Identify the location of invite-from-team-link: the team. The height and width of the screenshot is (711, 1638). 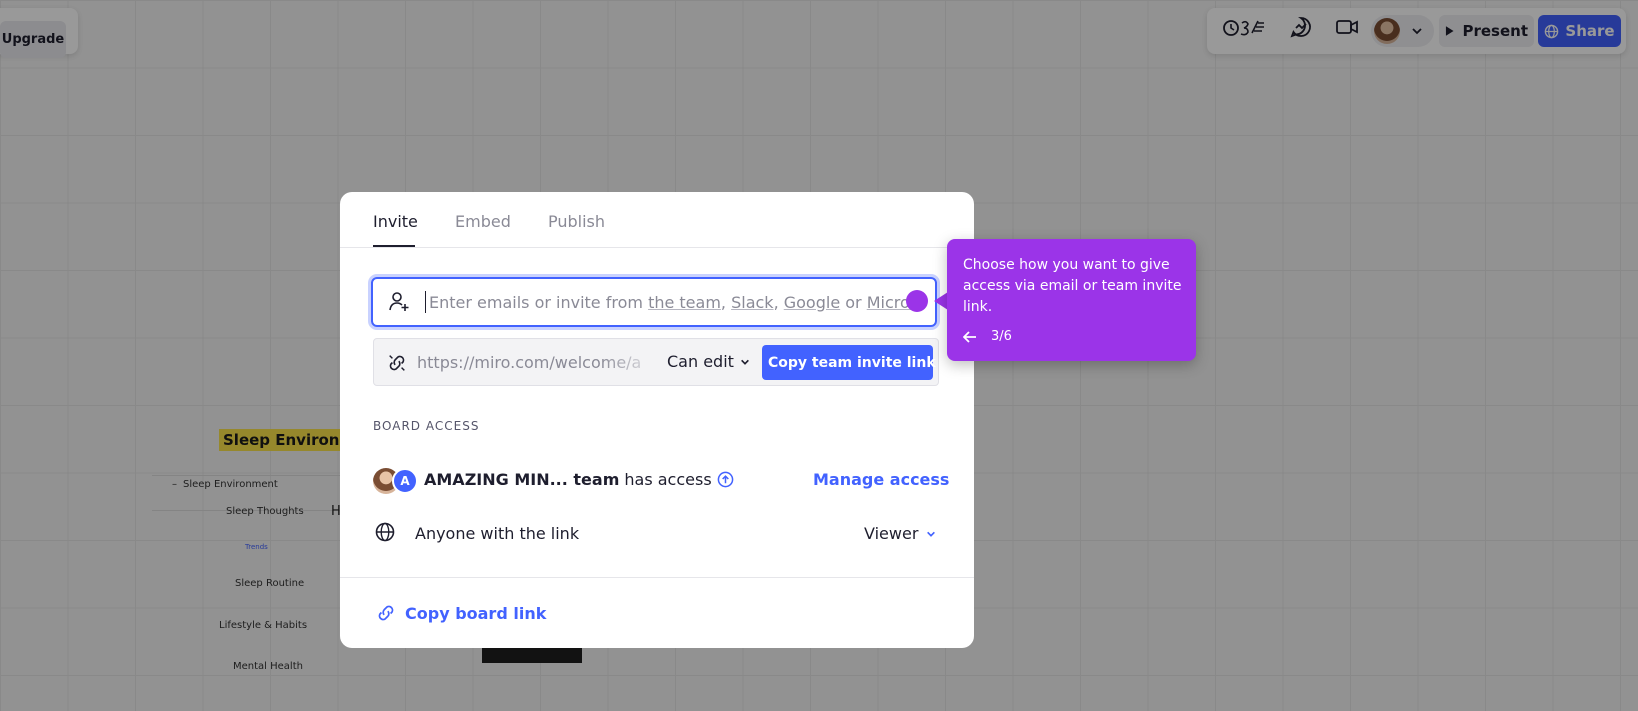
(684, 302).